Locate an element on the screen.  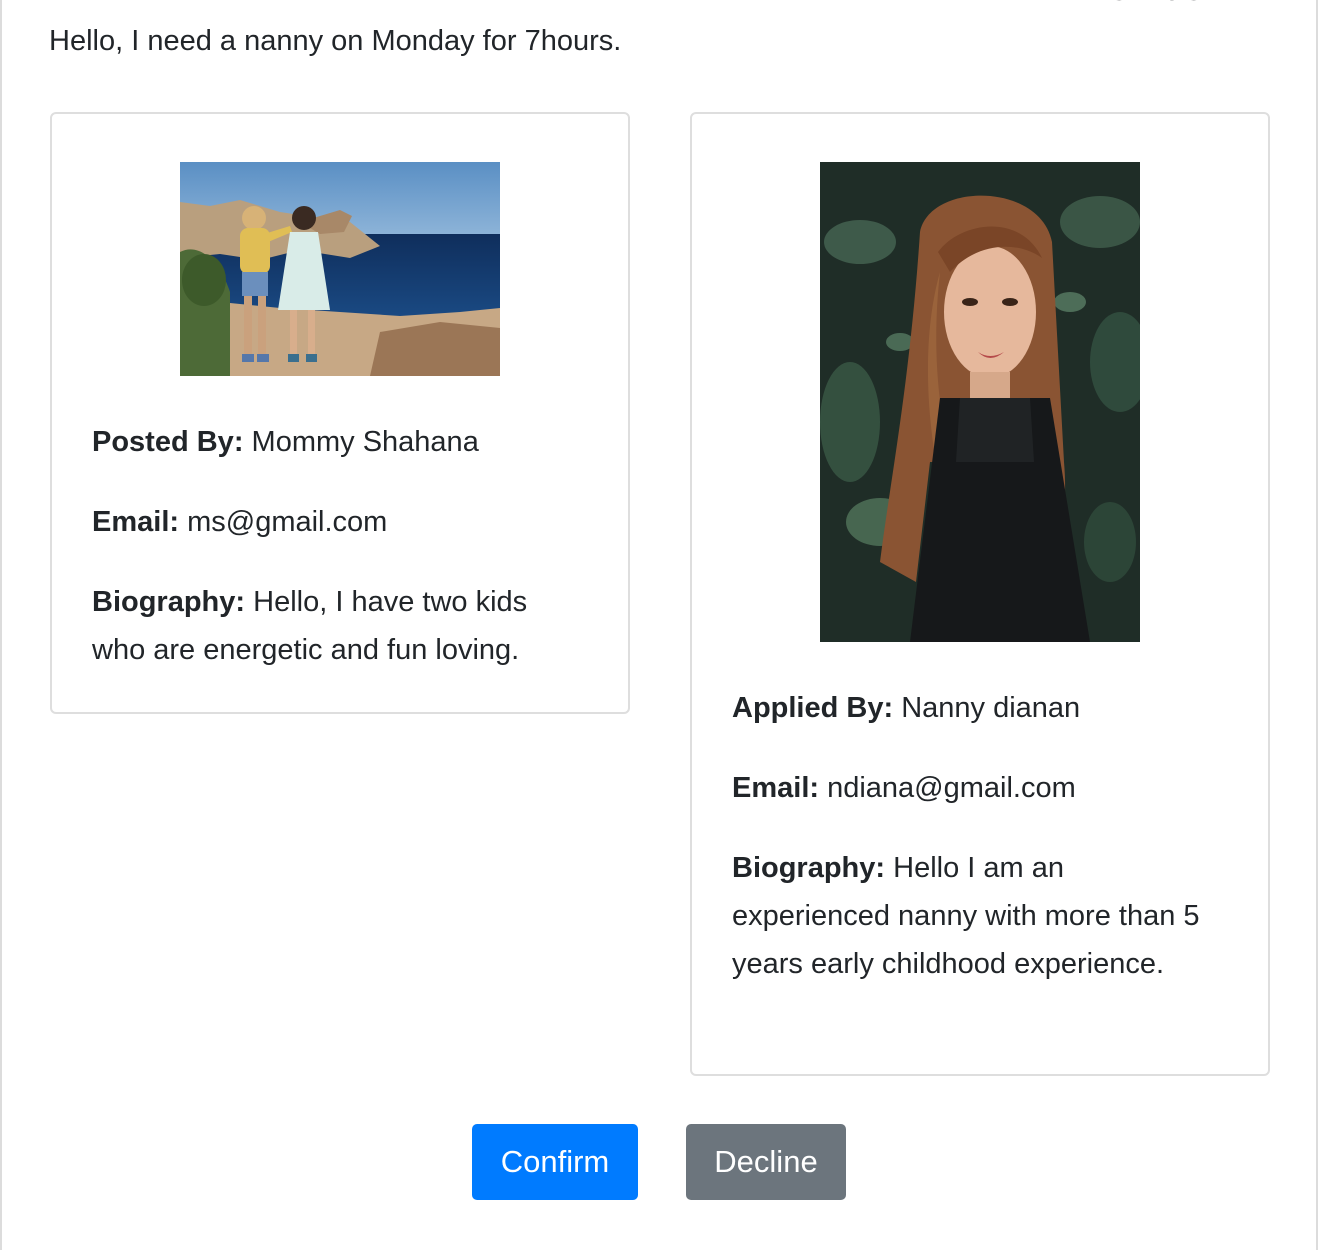
posted-by-value: Mommy Shahana is located at coordinates (365, 442).